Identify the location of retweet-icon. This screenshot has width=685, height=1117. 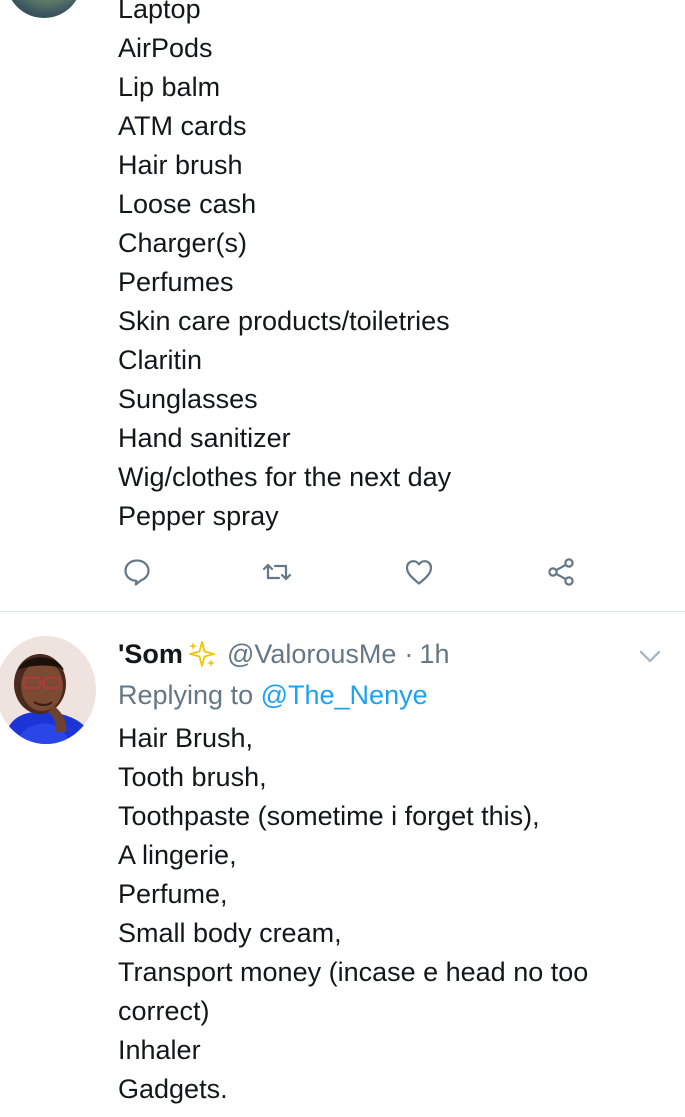
(277, 572).